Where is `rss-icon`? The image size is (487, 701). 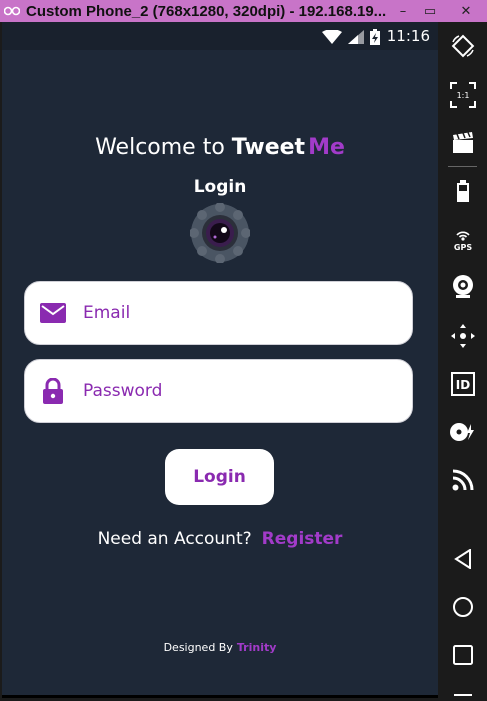 rss-icon is located at coordinates (462, 480).